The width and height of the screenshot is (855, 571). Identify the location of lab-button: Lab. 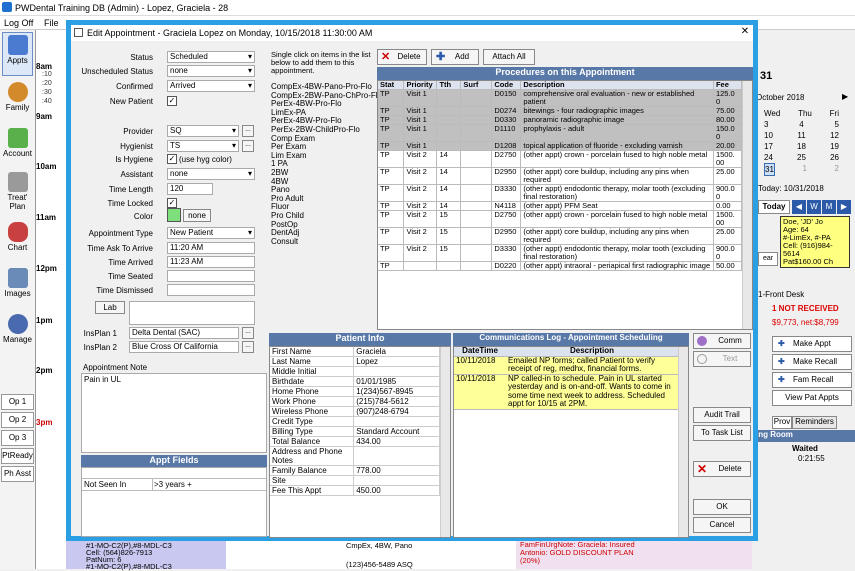
(110, 307).